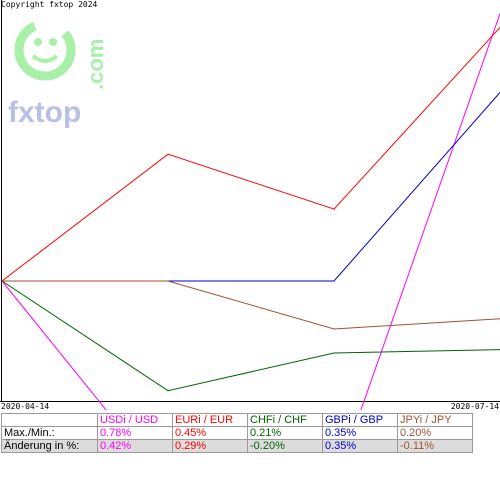  I want to click on max-min-value: 0.20%, so click(435, 433).